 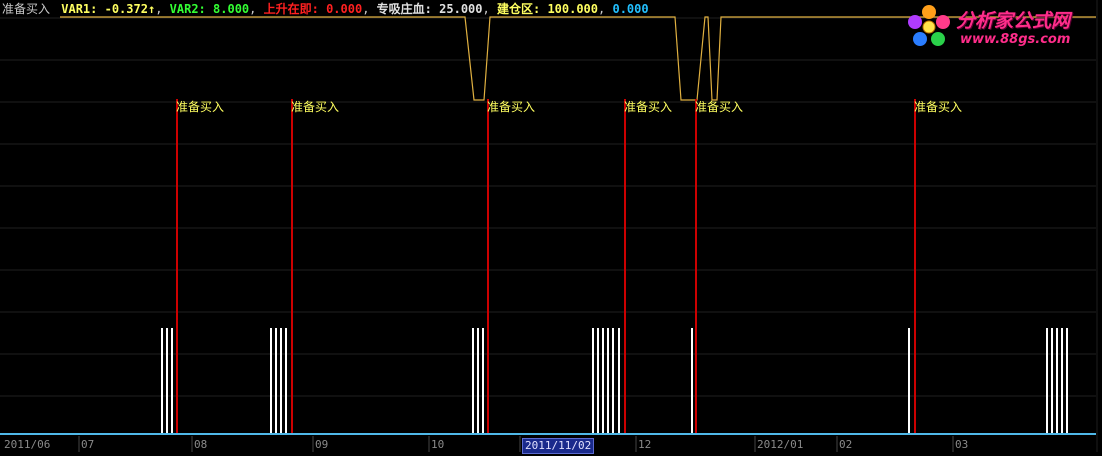 What do you see at coordinates (780, 444) in the screenshot?
I see `x-axis-label: 2012/01` at bounding box center [780, 444].